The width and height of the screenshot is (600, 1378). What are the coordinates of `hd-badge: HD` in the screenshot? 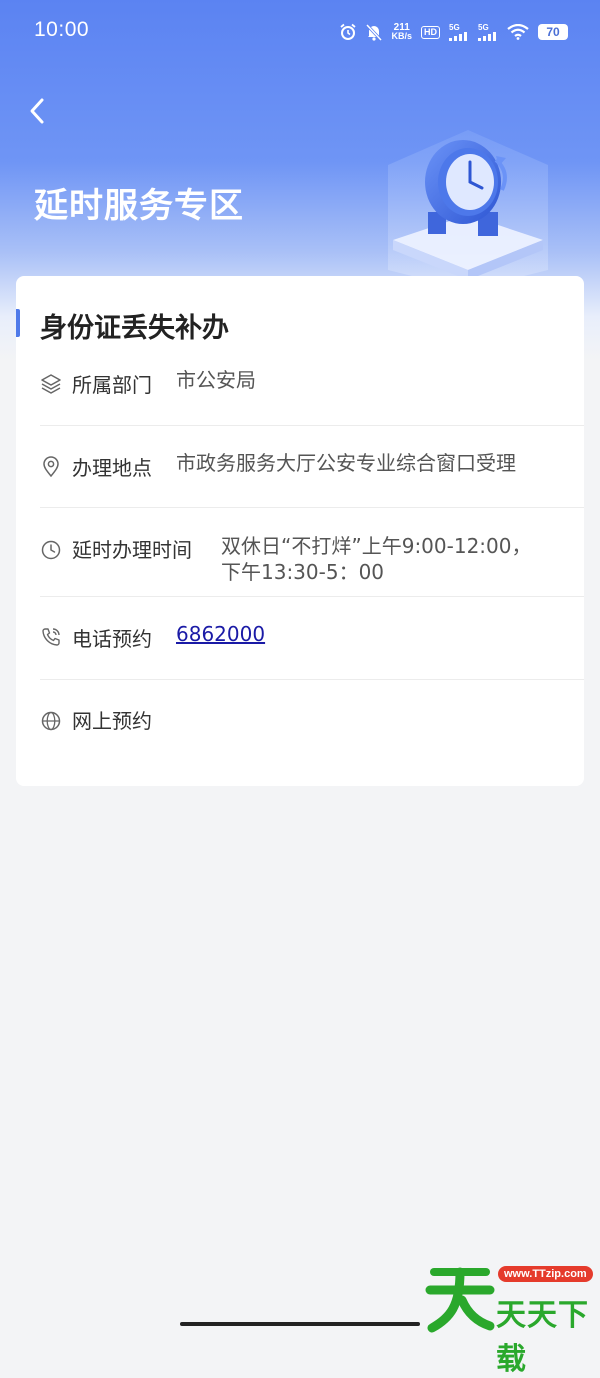 It's located at (430, 32).